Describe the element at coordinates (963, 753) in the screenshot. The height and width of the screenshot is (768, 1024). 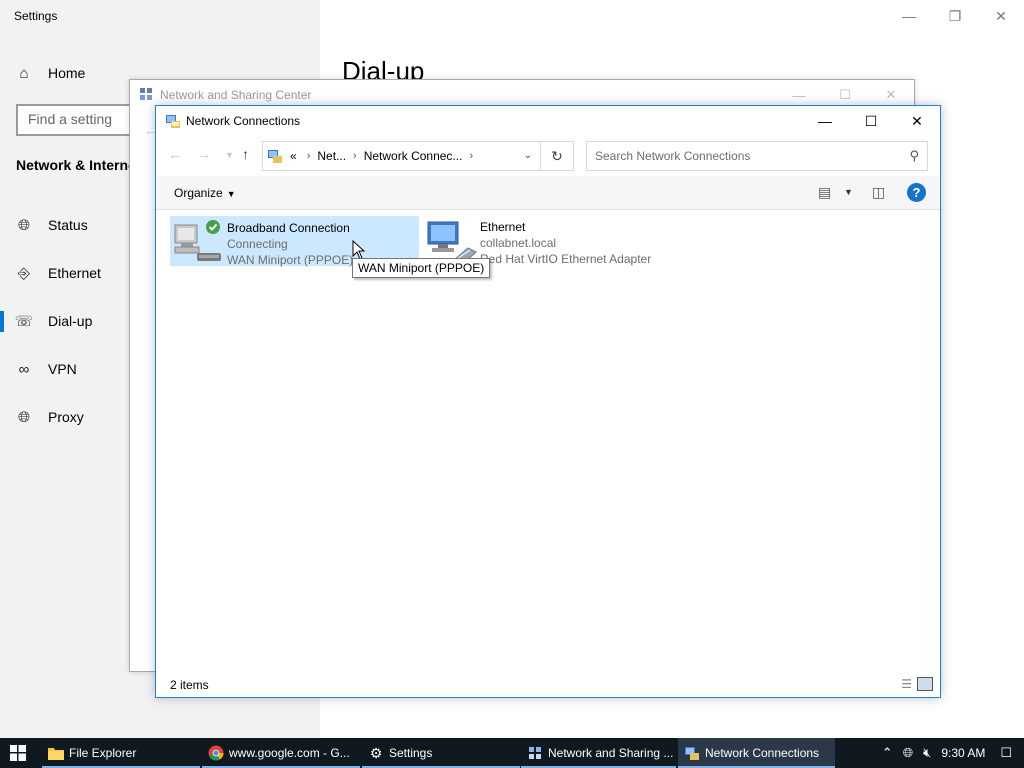
I see `clock: 9:30 AM` at that location.